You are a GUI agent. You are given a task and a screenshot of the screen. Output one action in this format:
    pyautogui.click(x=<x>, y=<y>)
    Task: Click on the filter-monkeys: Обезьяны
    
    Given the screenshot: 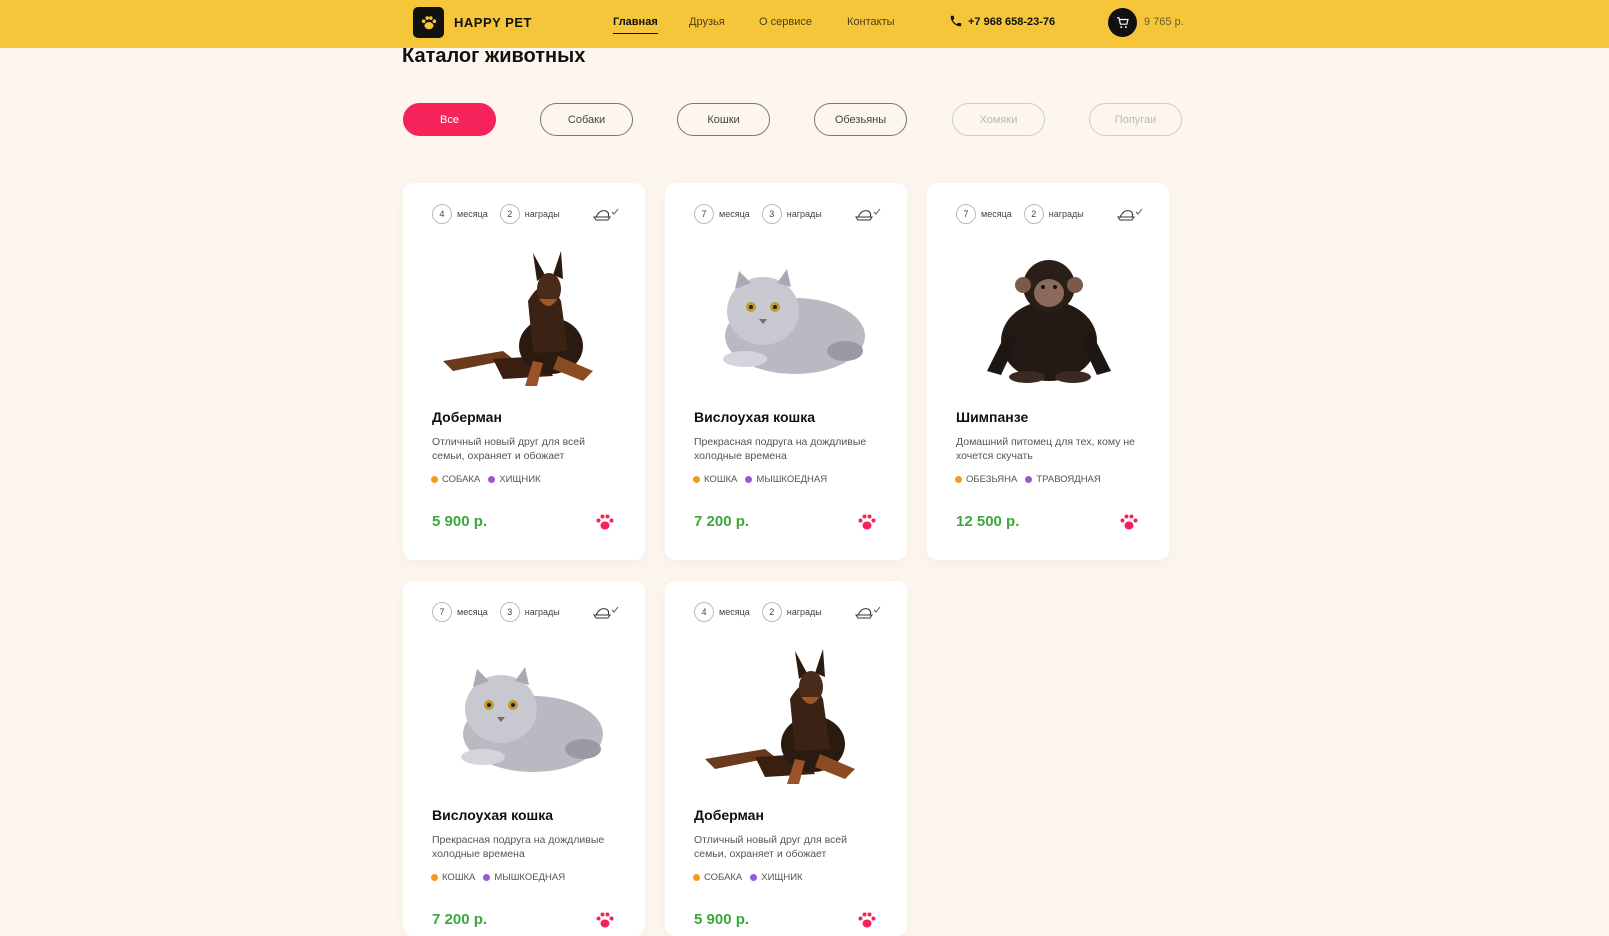 What is the action you would take?
    pyautogui.click(x=860, y=119)
    